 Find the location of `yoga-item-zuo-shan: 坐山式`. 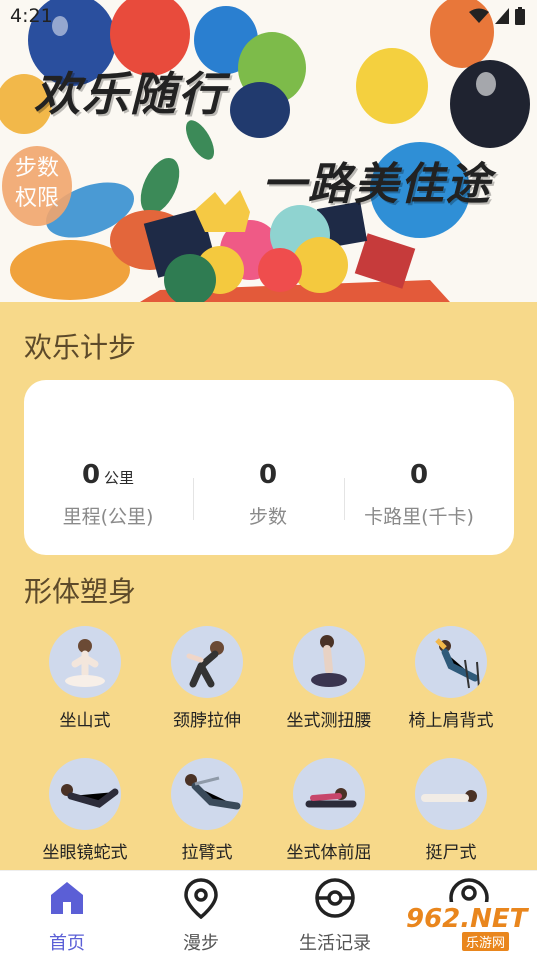

yoga-item-zuo-shan: 坐山式 is located at coordinates (85, 678).